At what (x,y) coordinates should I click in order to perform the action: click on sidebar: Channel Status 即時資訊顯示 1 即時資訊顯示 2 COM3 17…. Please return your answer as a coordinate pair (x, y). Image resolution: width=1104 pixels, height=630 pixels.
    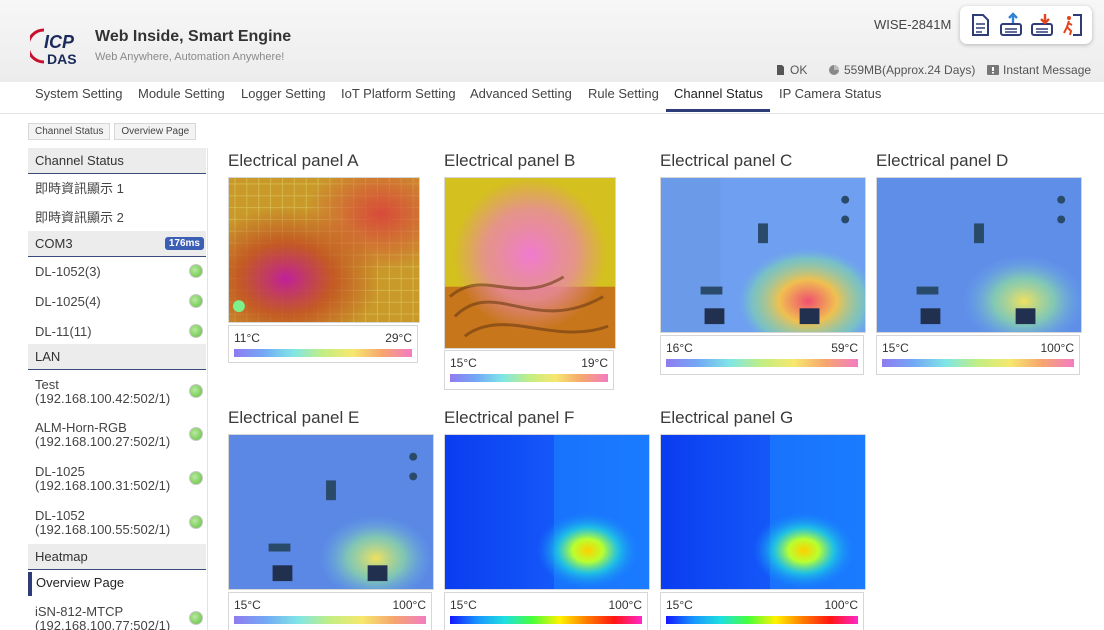
    Looking at the image, I should click on (118, 389).